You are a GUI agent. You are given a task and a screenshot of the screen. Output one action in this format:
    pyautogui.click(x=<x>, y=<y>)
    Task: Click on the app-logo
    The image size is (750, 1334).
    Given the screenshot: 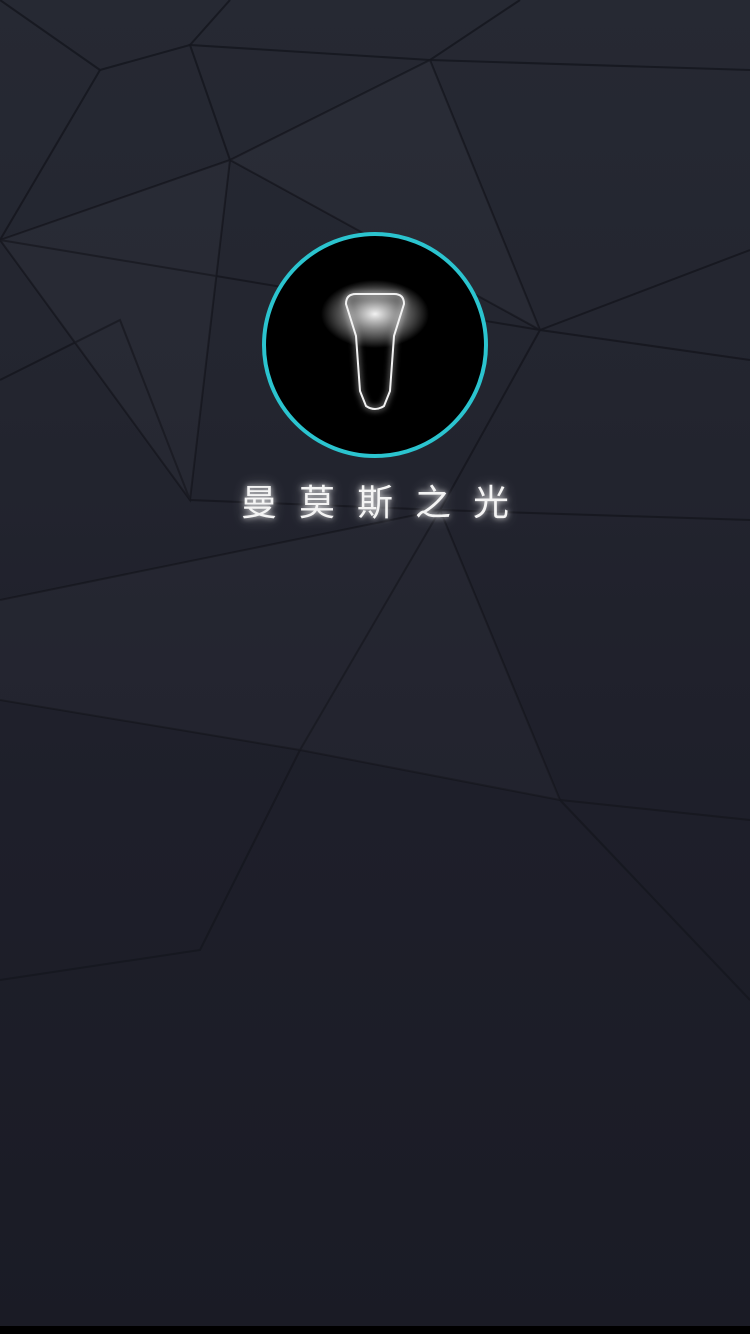 What is the action you would take?
    pyautogui.click(x=375, y=345)
    